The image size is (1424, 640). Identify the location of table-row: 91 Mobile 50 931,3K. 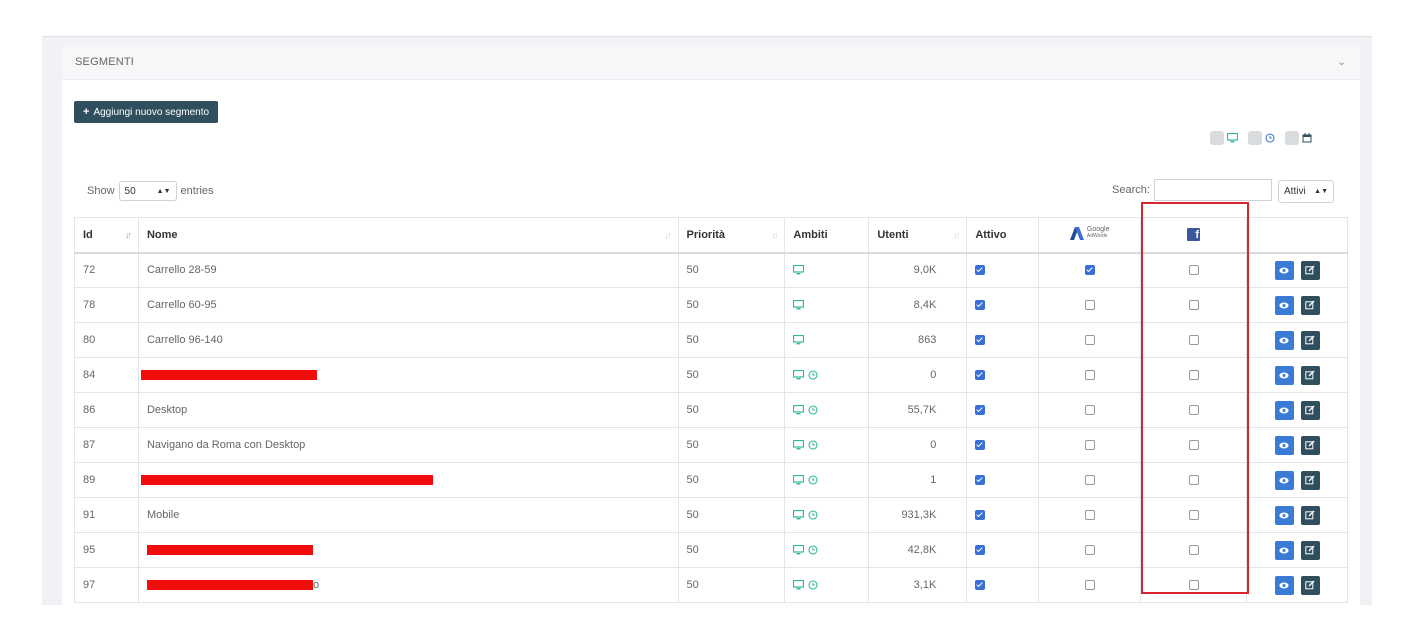
(711, 515).